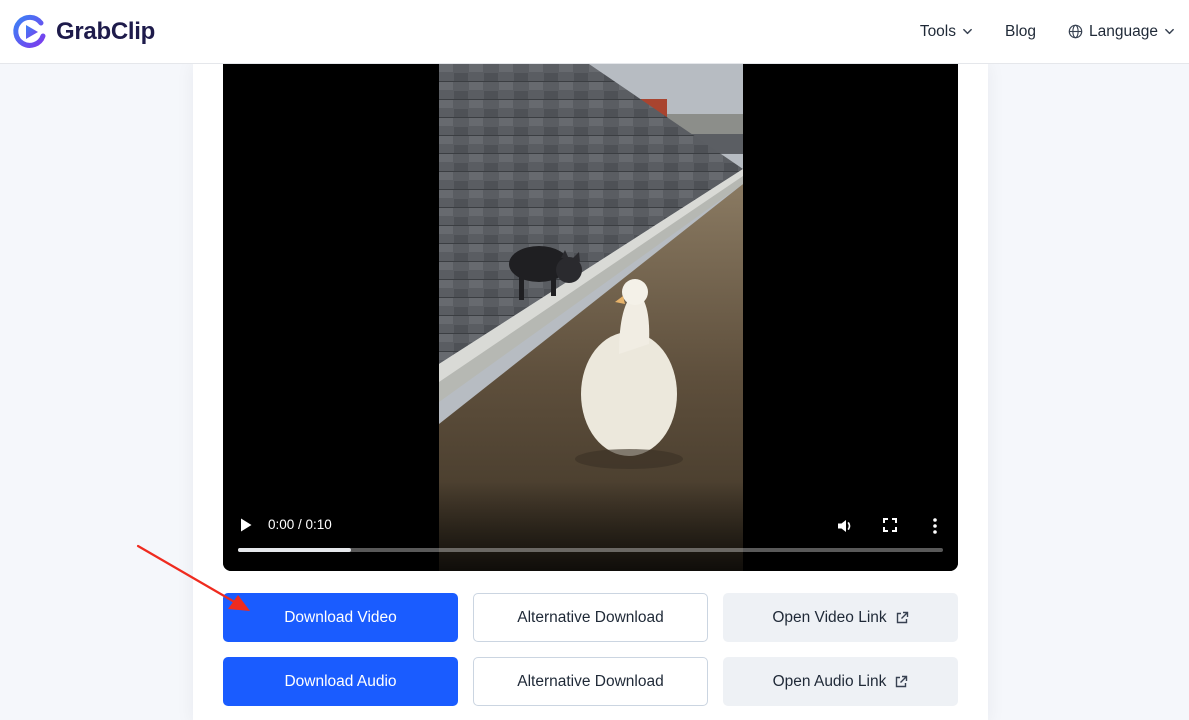  What do you see at coordinates (594, 32) in the screenshot?
I see `site-header: GrabClip Tools Blog Language` at bounding box center [594, 32].